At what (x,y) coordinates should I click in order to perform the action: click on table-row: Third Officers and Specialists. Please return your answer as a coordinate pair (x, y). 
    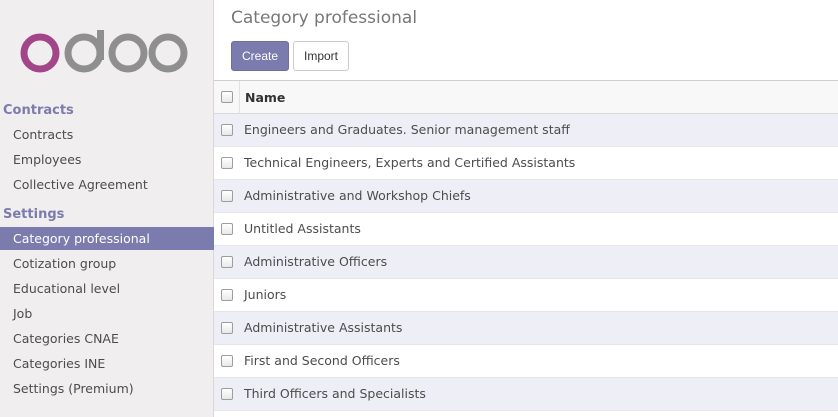
    Looking at the image, I should click on (526, 394).